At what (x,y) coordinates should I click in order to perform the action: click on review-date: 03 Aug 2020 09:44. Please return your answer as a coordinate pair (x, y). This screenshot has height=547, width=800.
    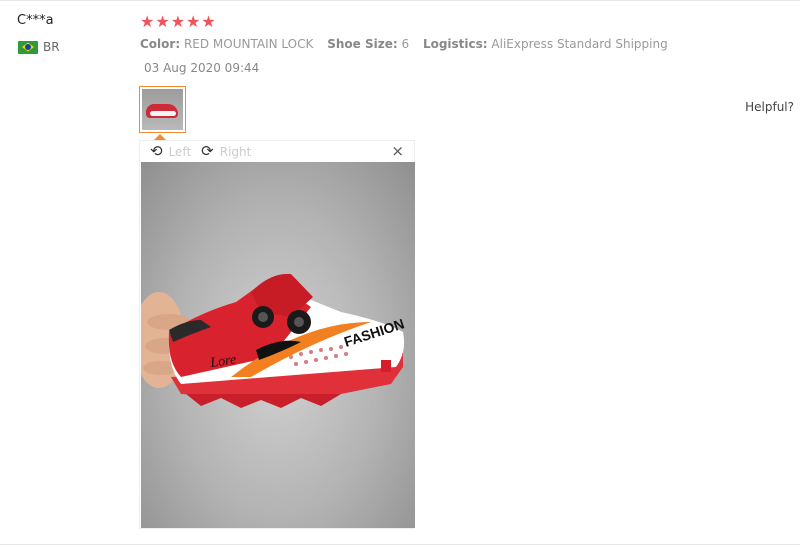
    Looking at the image, I should click on (202, 68).